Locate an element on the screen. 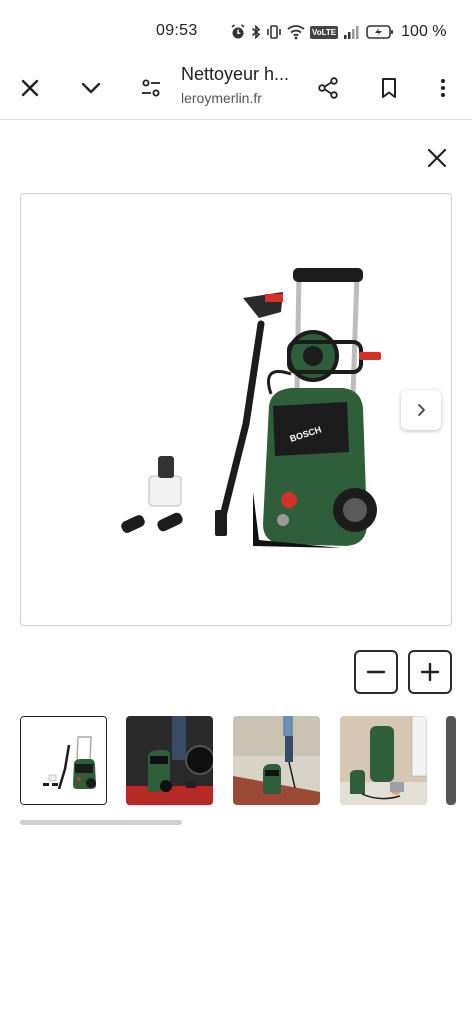 This screenshot has width=472, height=1024. battery-icon is located at coordinates (380, 32).